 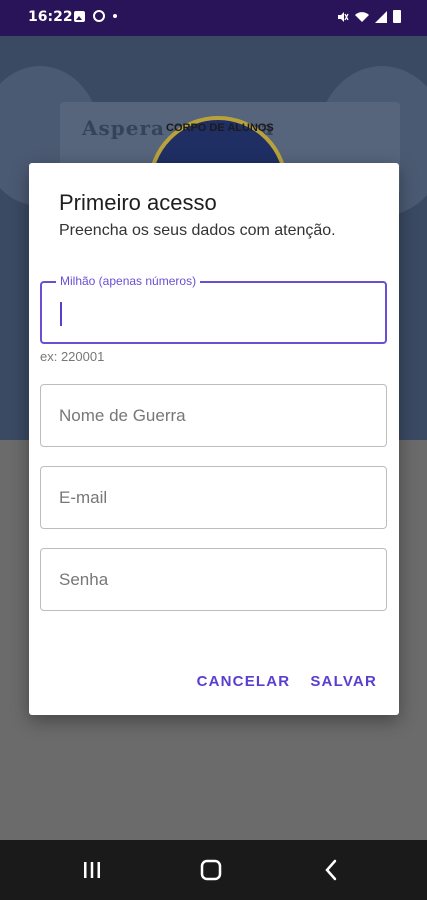 I want to click on status-right-icons, so click(x=369, y=16).